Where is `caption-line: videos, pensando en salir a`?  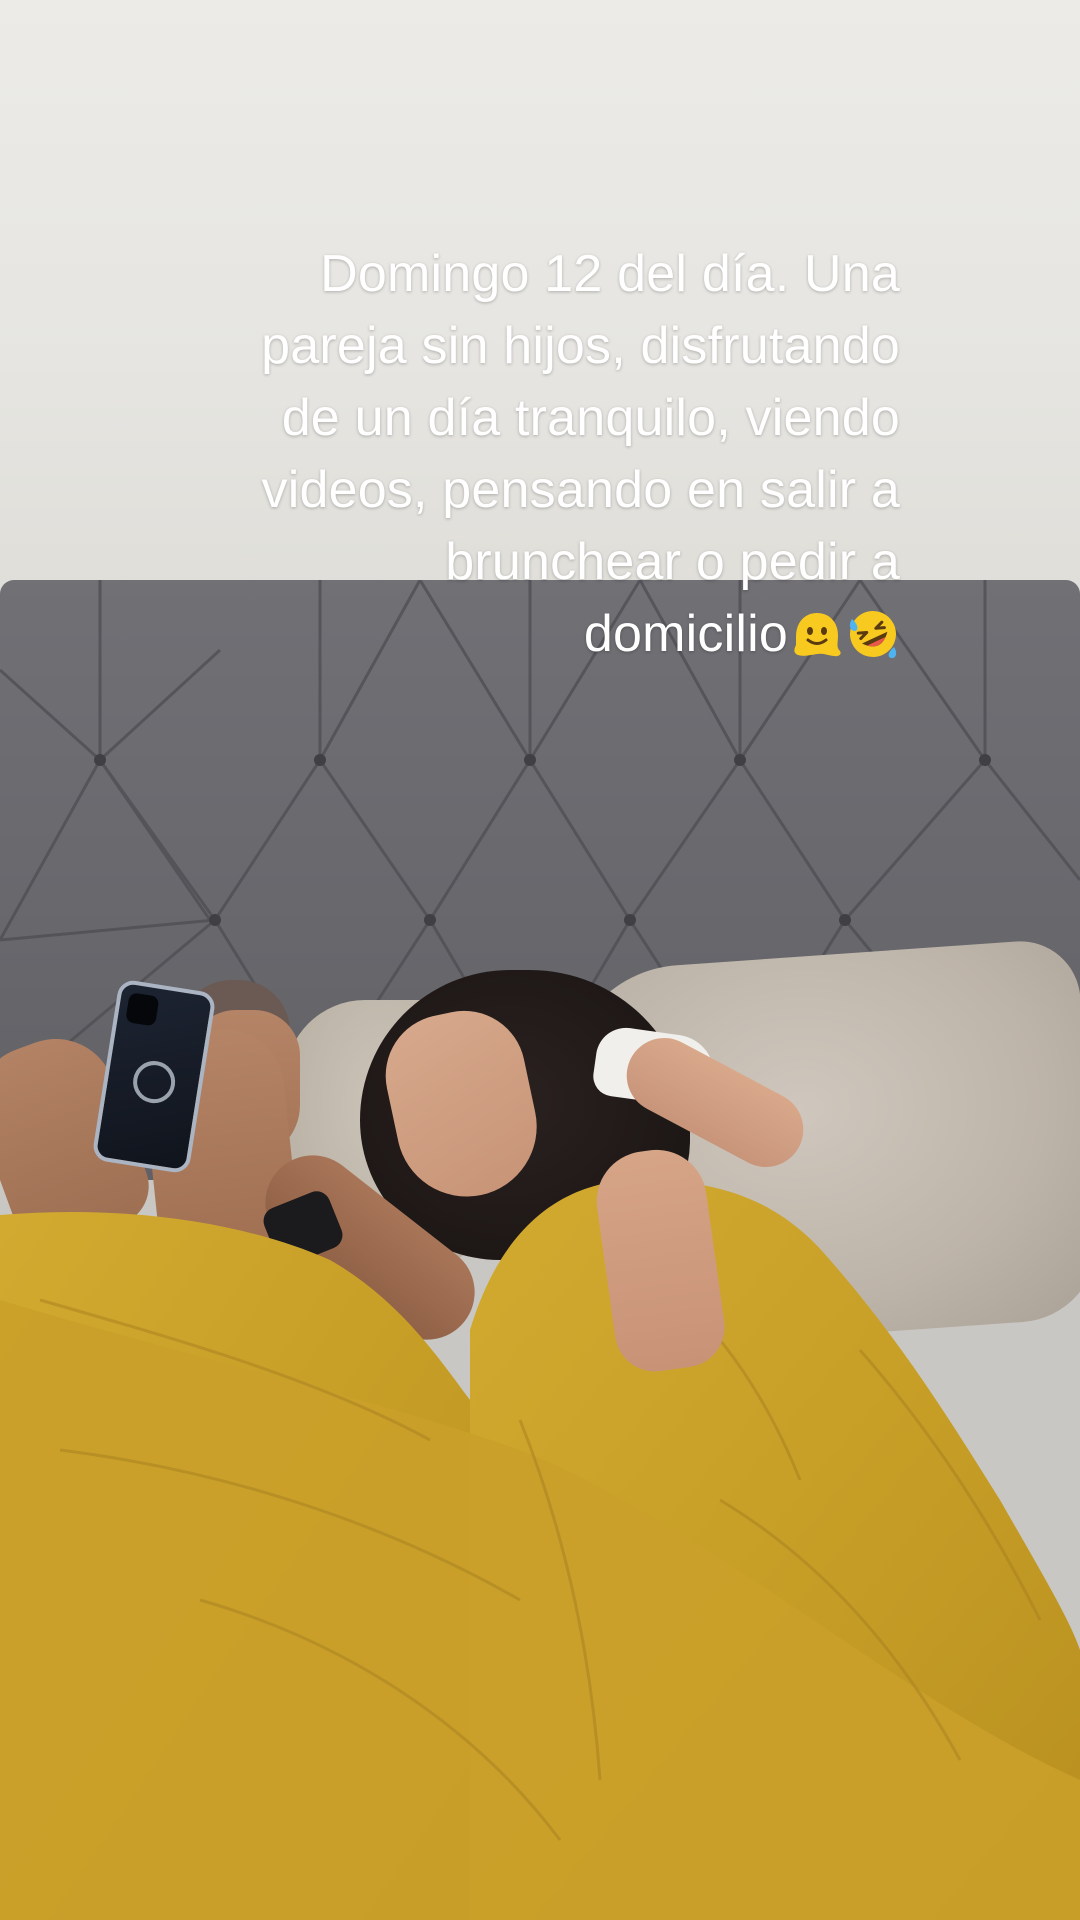 caption-line: videos, pensando en salir a is located at coordinates (580, 490).